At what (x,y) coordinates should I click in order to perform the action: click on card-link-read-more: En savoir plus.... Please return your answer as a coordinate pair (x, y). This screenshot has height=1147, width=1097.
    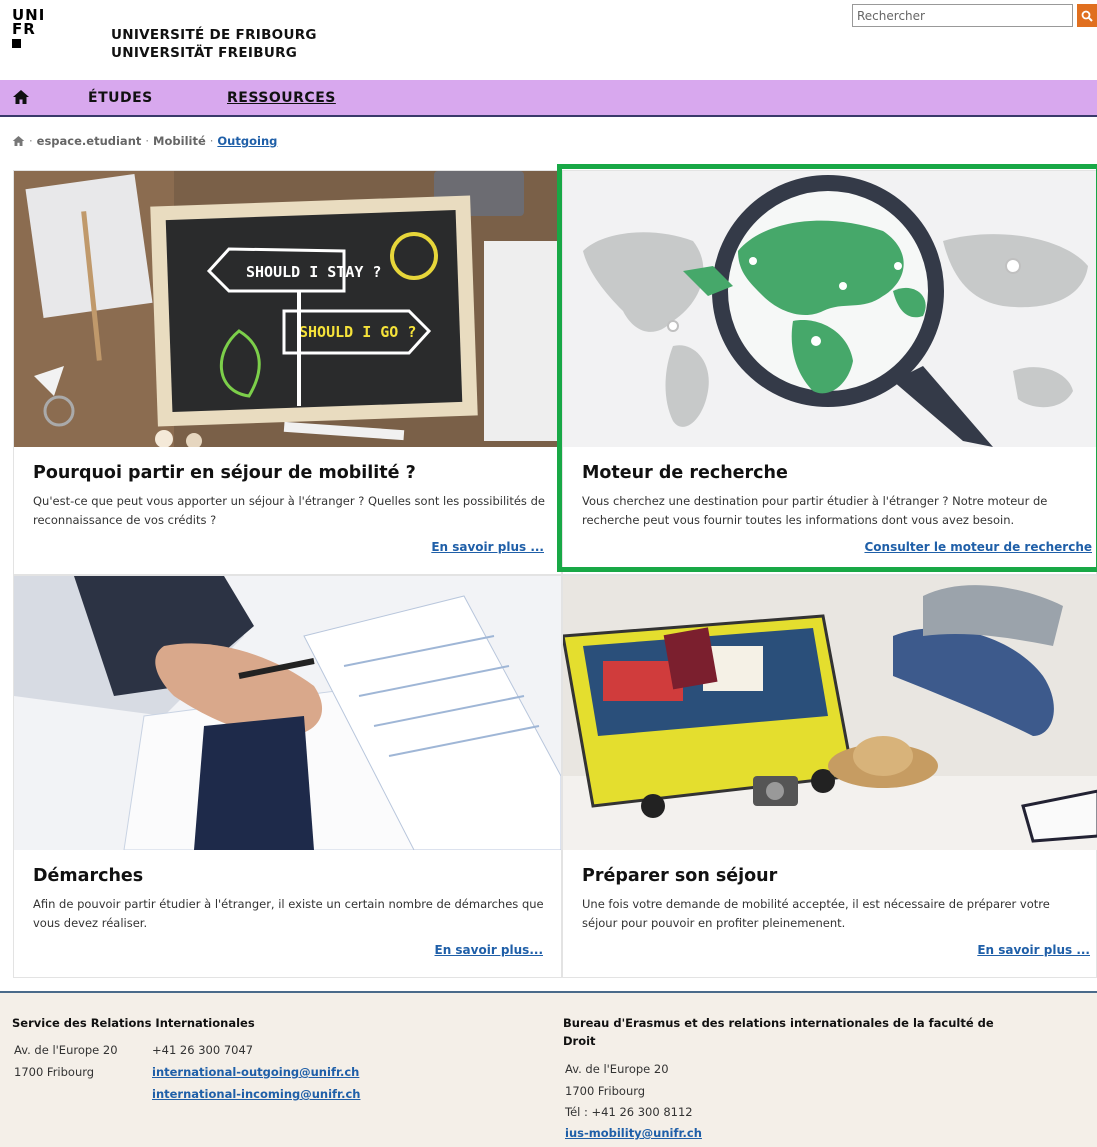
    Looking at the image, I should click on (489, 950).